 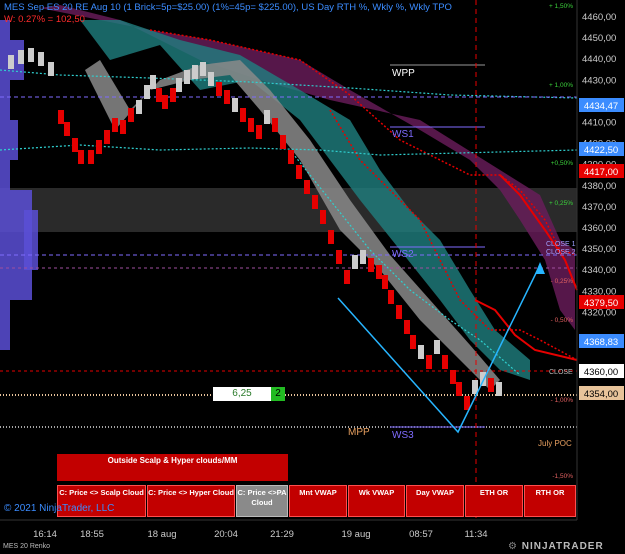 What do you see at coordinates (226, 534) in the screenshot?
I see `time-axis-label: 20:04` at bounding box center [226, 534].